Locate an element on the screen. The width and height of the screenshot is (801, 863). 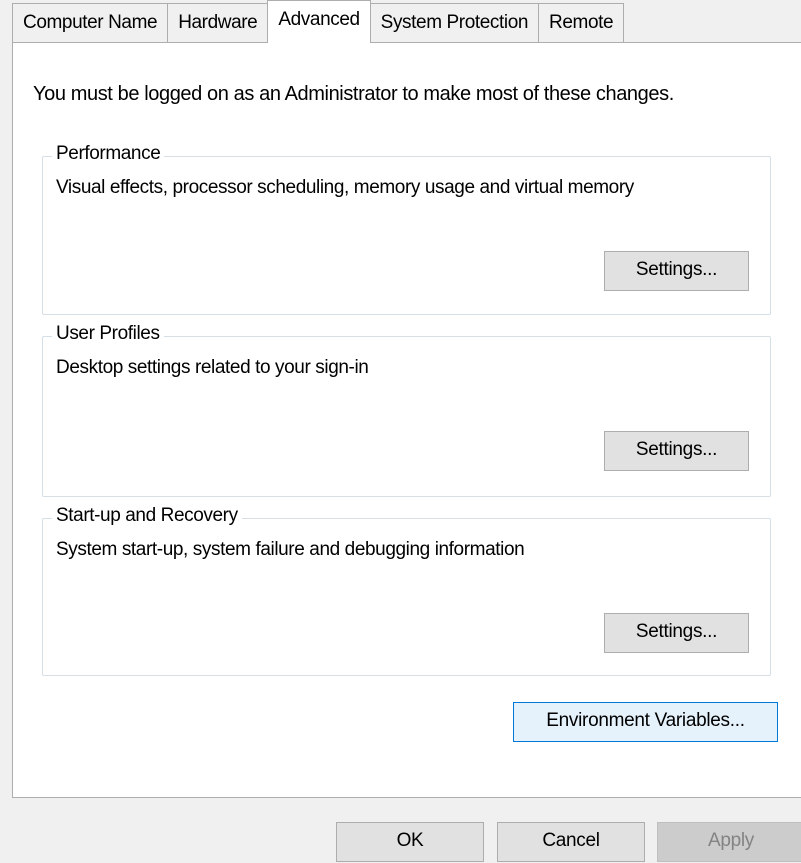
tab-system-protection: System Protection is located at coordinates (454, 22).